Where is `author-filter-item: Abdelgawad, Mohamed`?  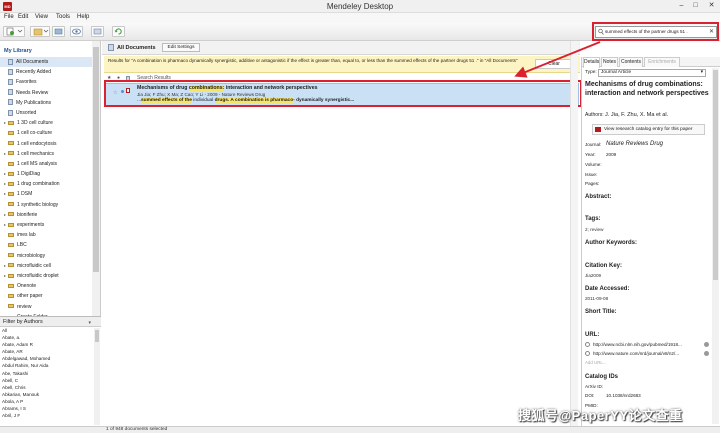 author-filter-item: Abdelgawad, Mohamed is located at coordinates (51, 358).